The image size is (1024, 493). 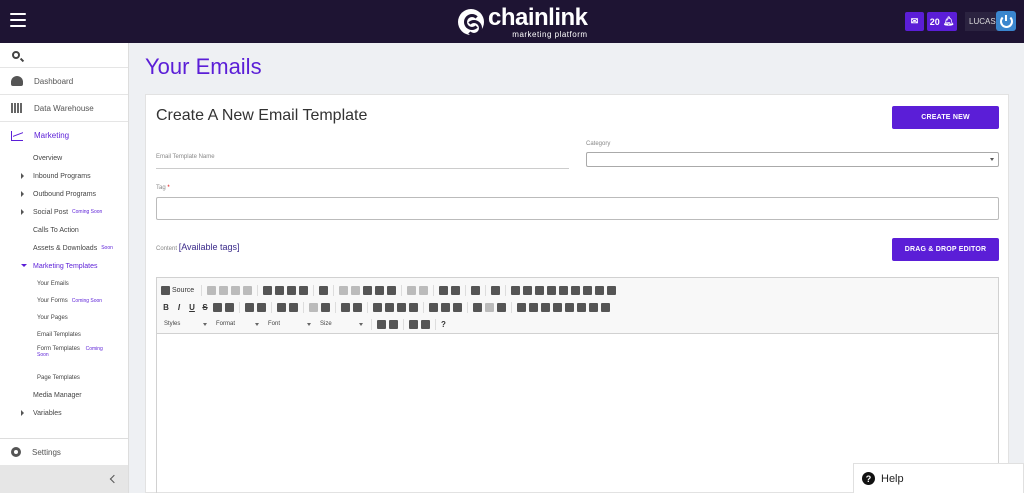 I want to click on rtl-icon, so click(x=445, y=307).